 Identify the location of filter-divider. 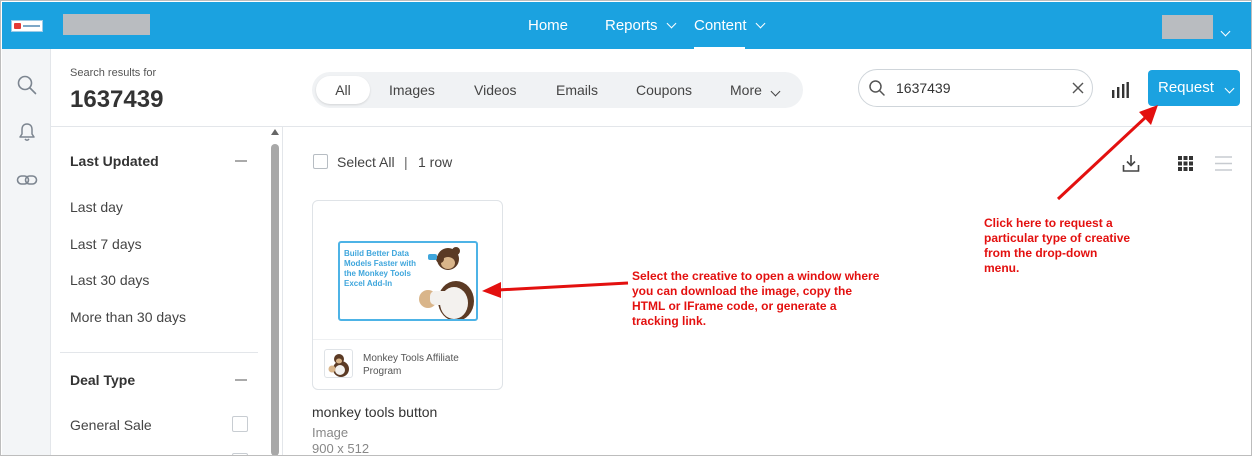
(159, 352).